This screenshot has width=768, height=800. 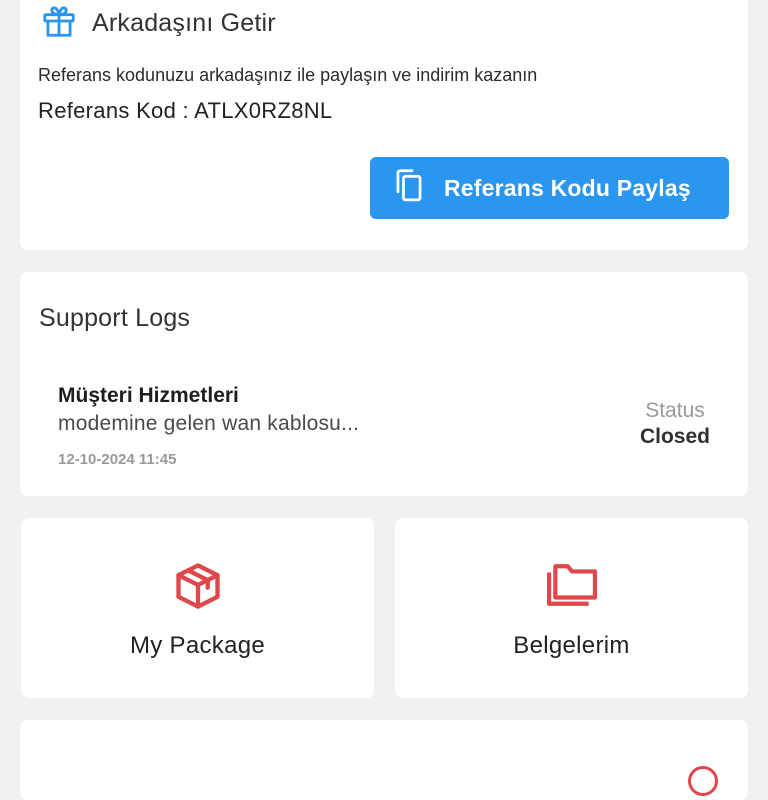 I want to click on gift-icon, so click(x=59, y=23).